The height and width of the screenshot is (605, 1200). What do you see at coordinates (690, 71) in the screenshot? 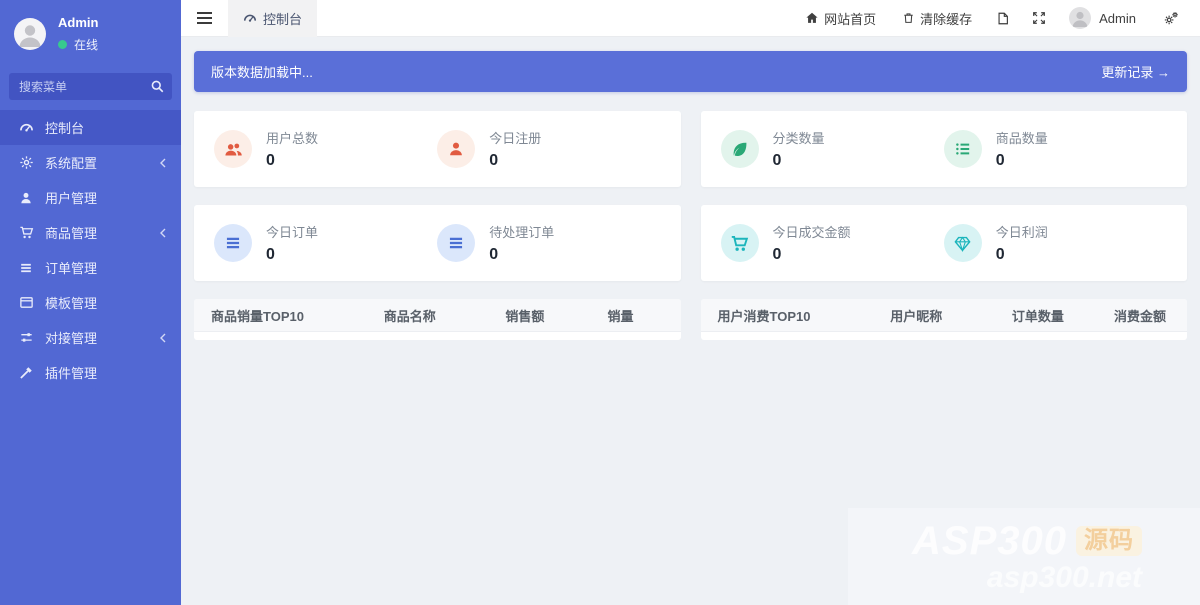
I see `version-banner: 版本数据加载中... 更新记录 →` at bounding box center [690, 71].